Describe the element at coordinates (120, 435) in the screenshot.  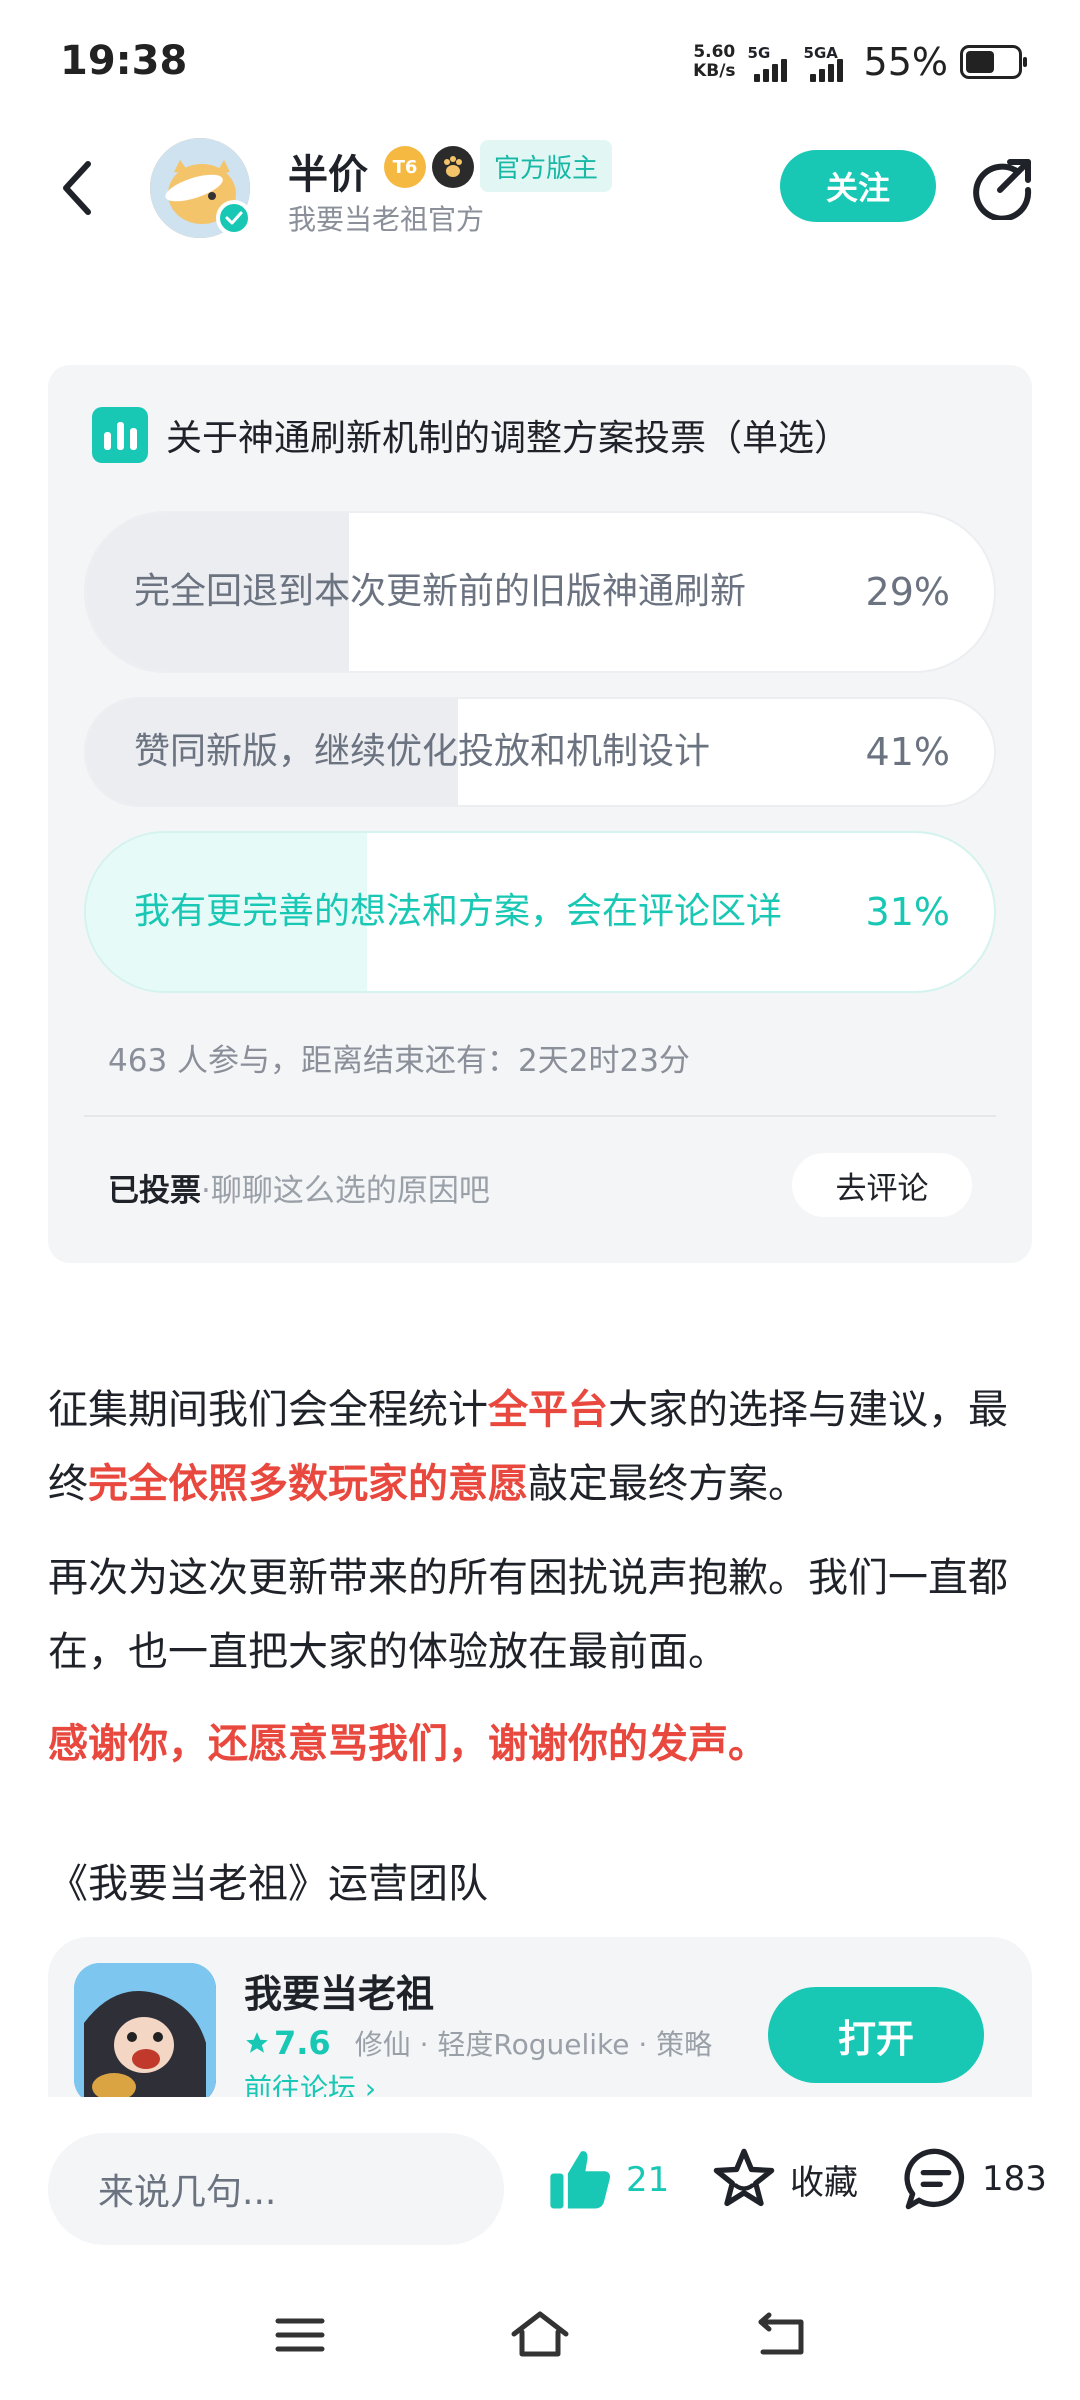
I see `poll-chart-icon` at that location.